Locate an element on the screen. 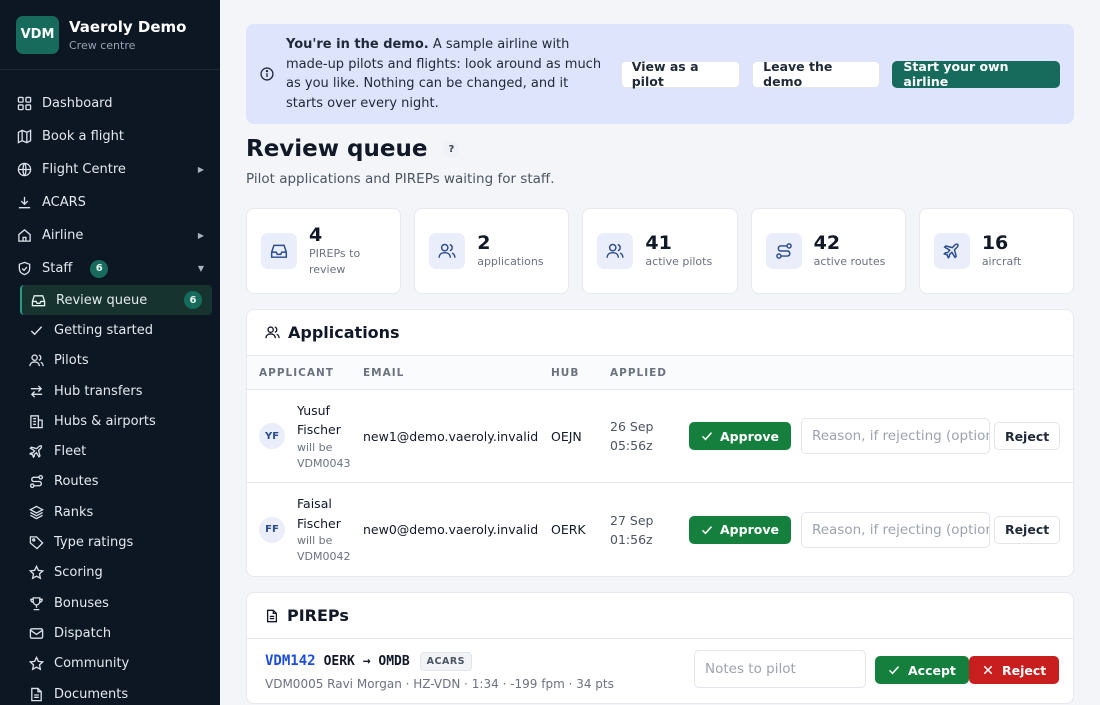 This screenshot has width=1100, height=705. nav-dashboard: Dashboard is located at coordinates (110, 103).